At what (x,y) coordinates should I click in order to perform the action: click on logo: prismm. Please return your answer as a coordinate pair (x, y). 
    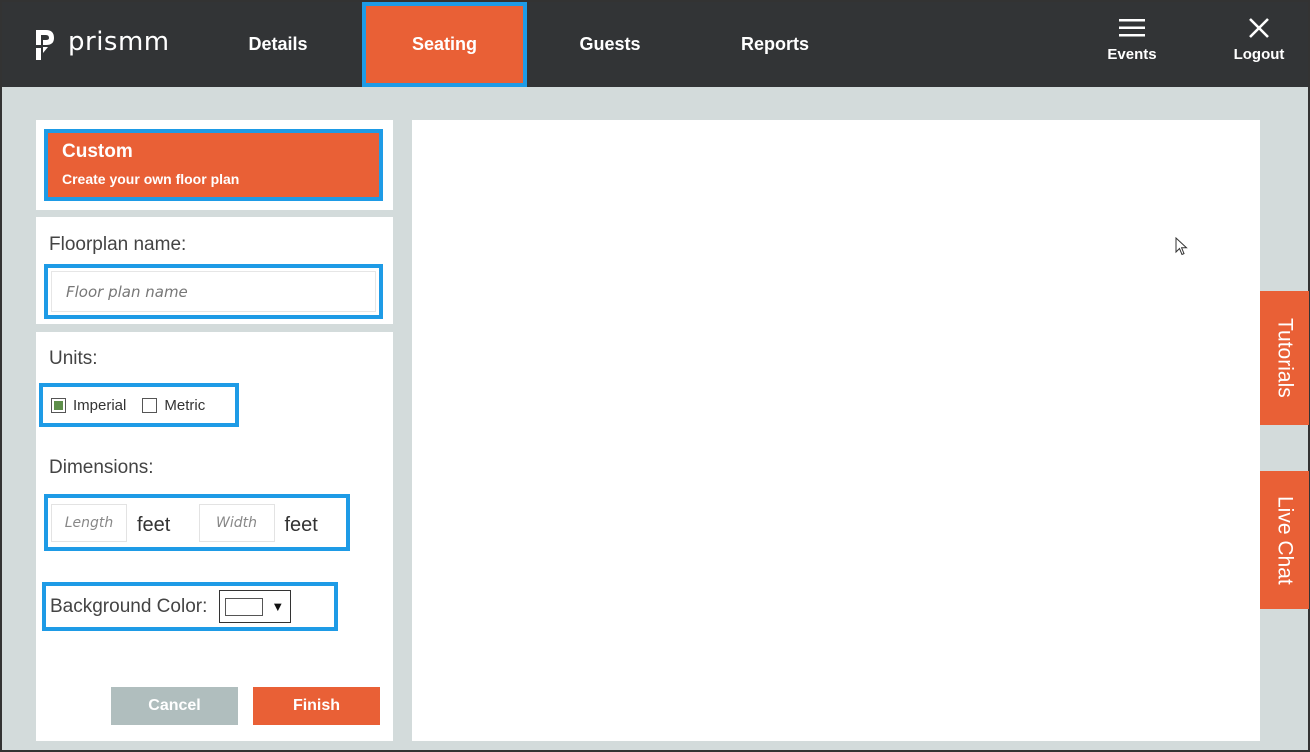
    Looking at the image, I should click on (102, 44).